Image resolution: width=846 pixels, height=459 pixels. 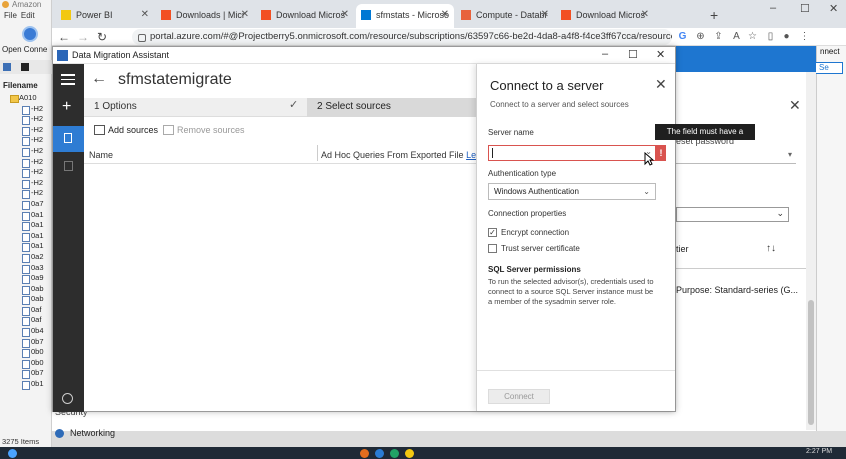 What do you see at coordinates (789, 154) in the screenshot?
I see `chevron-down-icon: ▾` at bounding box center [789, 154].